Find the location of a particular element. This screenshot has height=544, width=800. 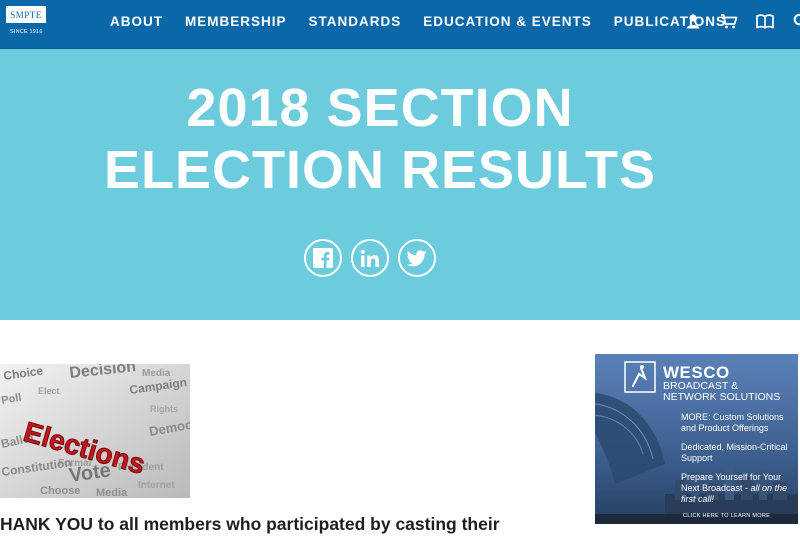

twitter-icon is located at coordinates (417, 257).